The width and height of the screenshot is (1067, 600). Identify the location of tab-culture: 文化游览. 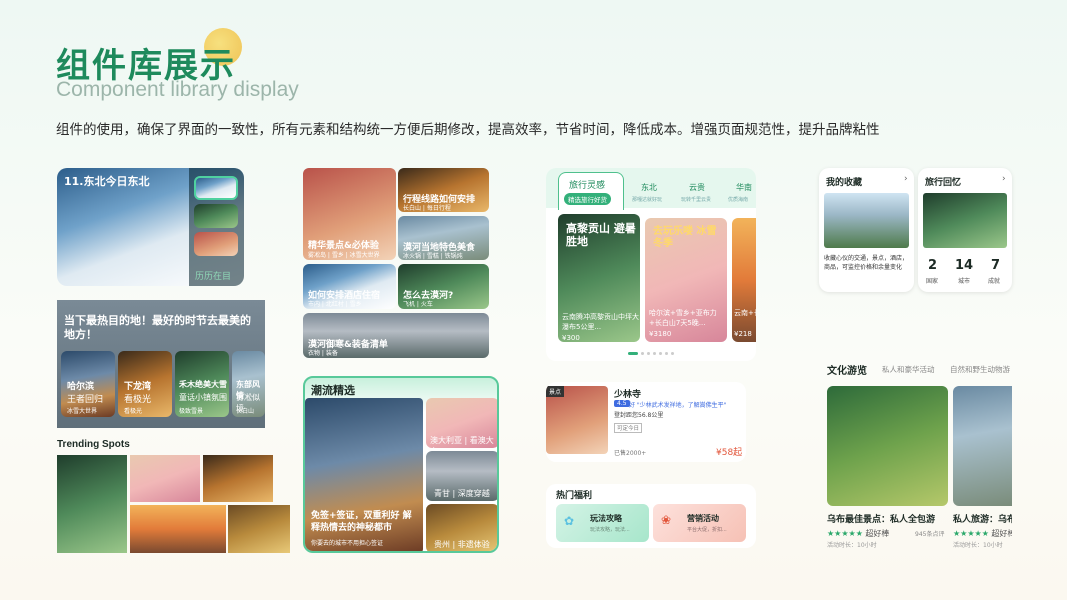
(847, 369).